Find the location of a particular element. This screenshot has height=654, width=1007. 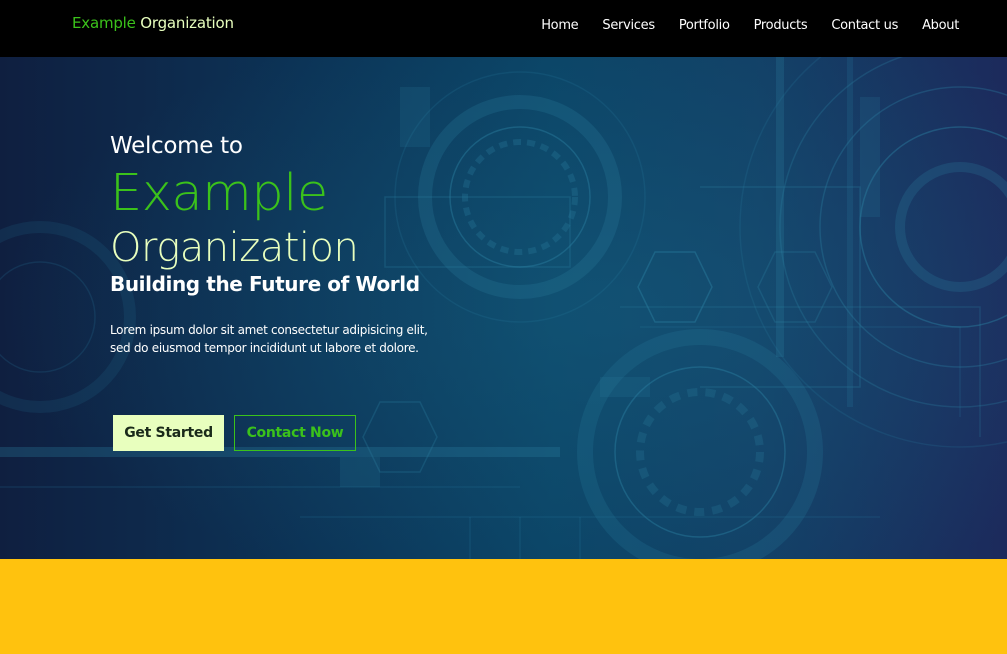

nav-link-home: Home is located at coordinates (560, 25).